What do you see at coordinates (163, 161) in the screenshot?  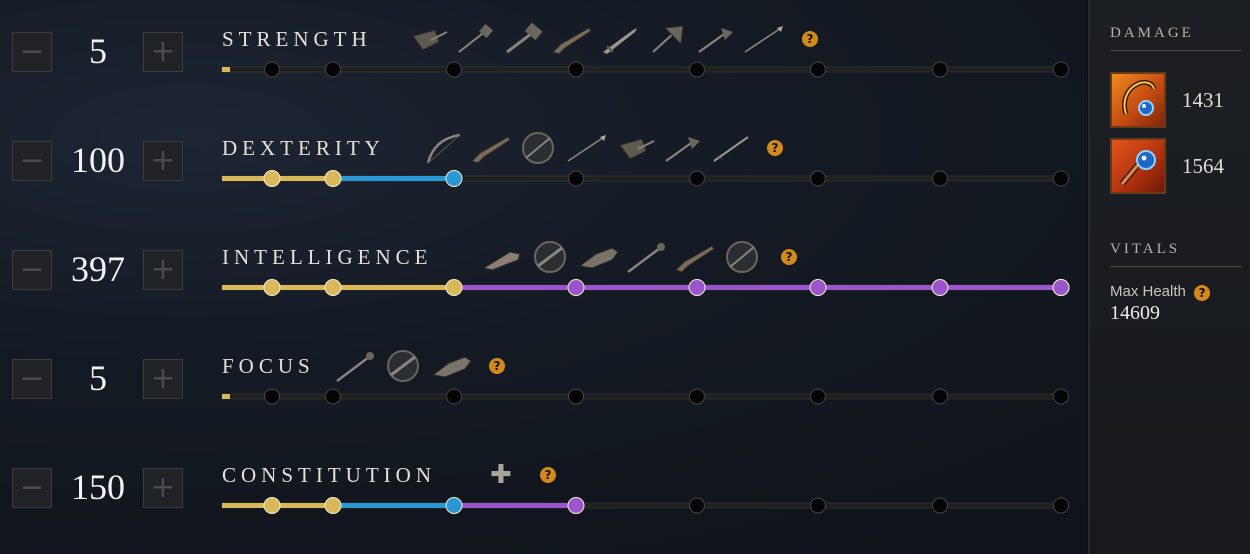 I see `increase-dexterity-button: +` at bounding box center [163, 161].